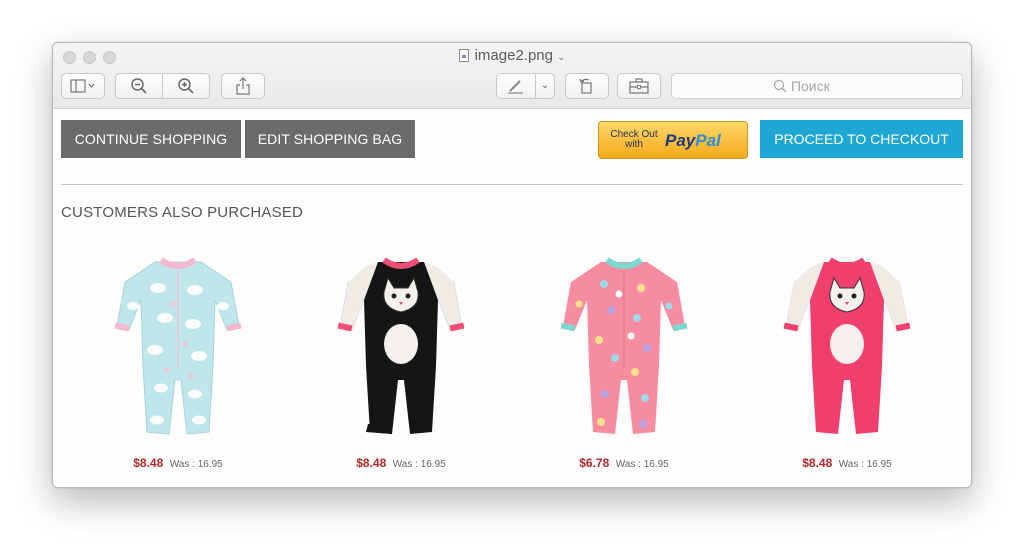 The width and height of the screenshot is (1024, 549). Describe the element at coordinates (847, 348) in the screenshot. I see `product-image-pink-cat-pajama` at that location.